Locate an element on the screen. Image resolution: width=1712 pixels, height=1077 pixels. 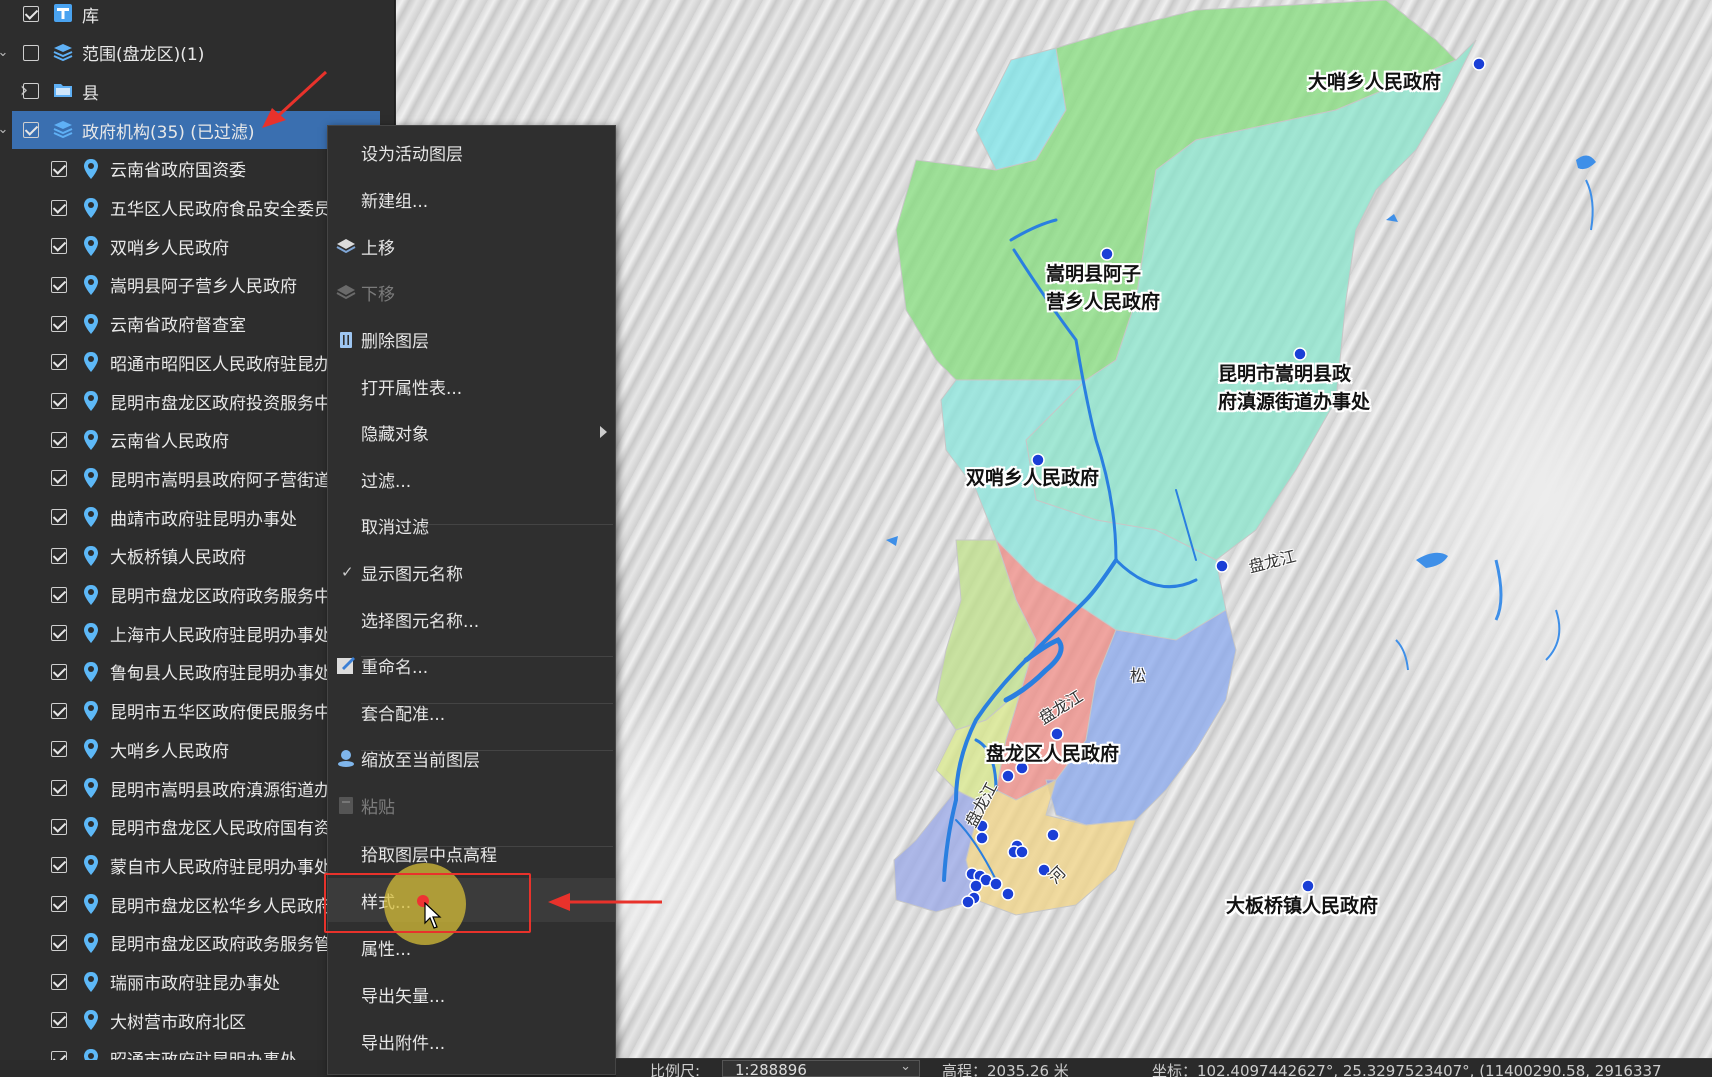
scale-label: 比例尺: is located at coordinates (675, 1069).